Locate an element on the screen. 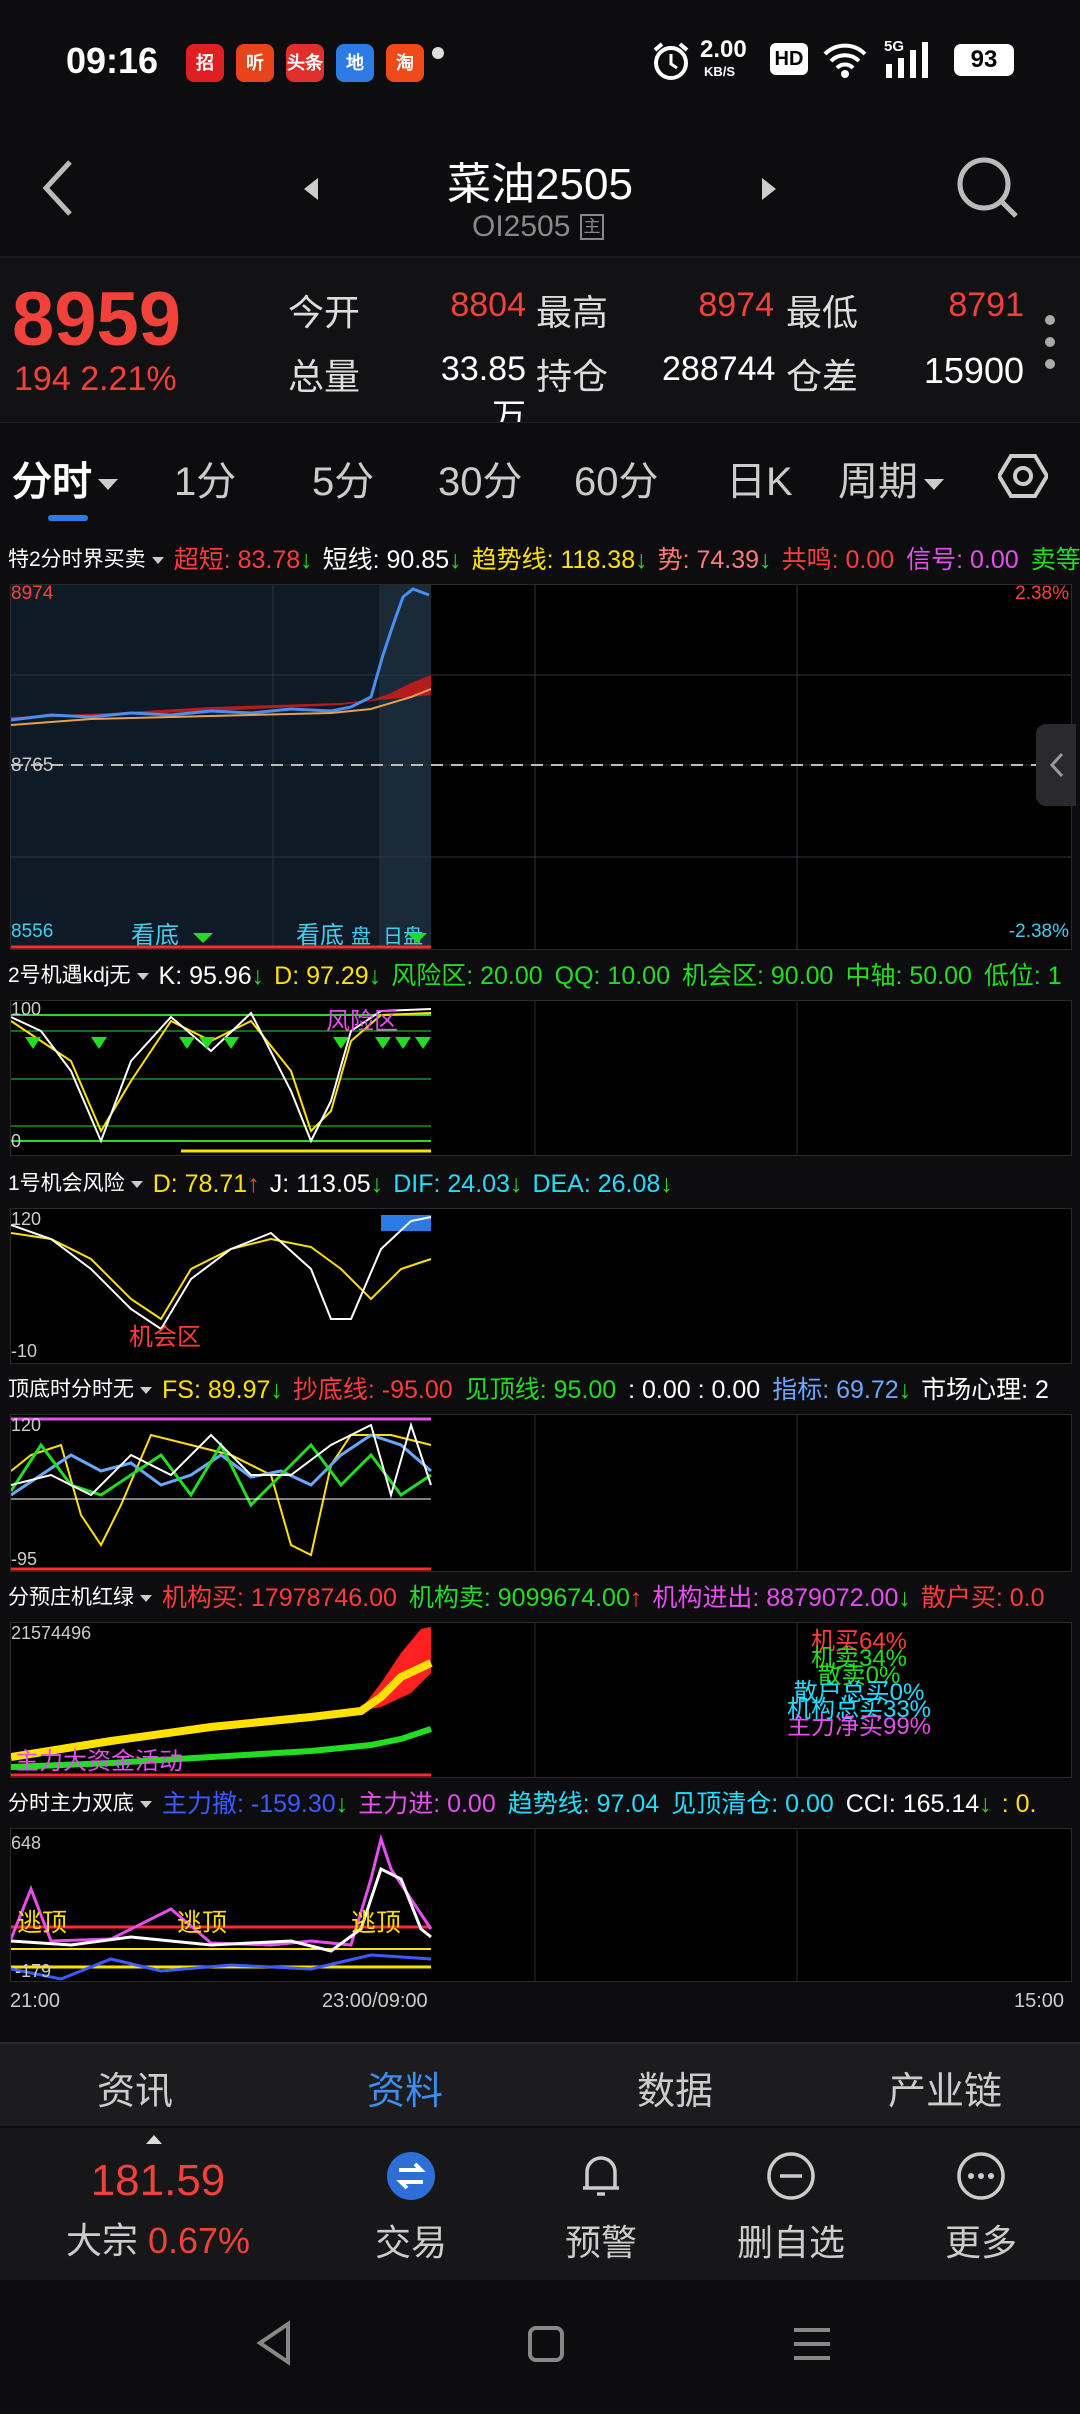 This screenshot has height=2414, width=1080. quote-value: 8804 is located at coordinates (488, 305).